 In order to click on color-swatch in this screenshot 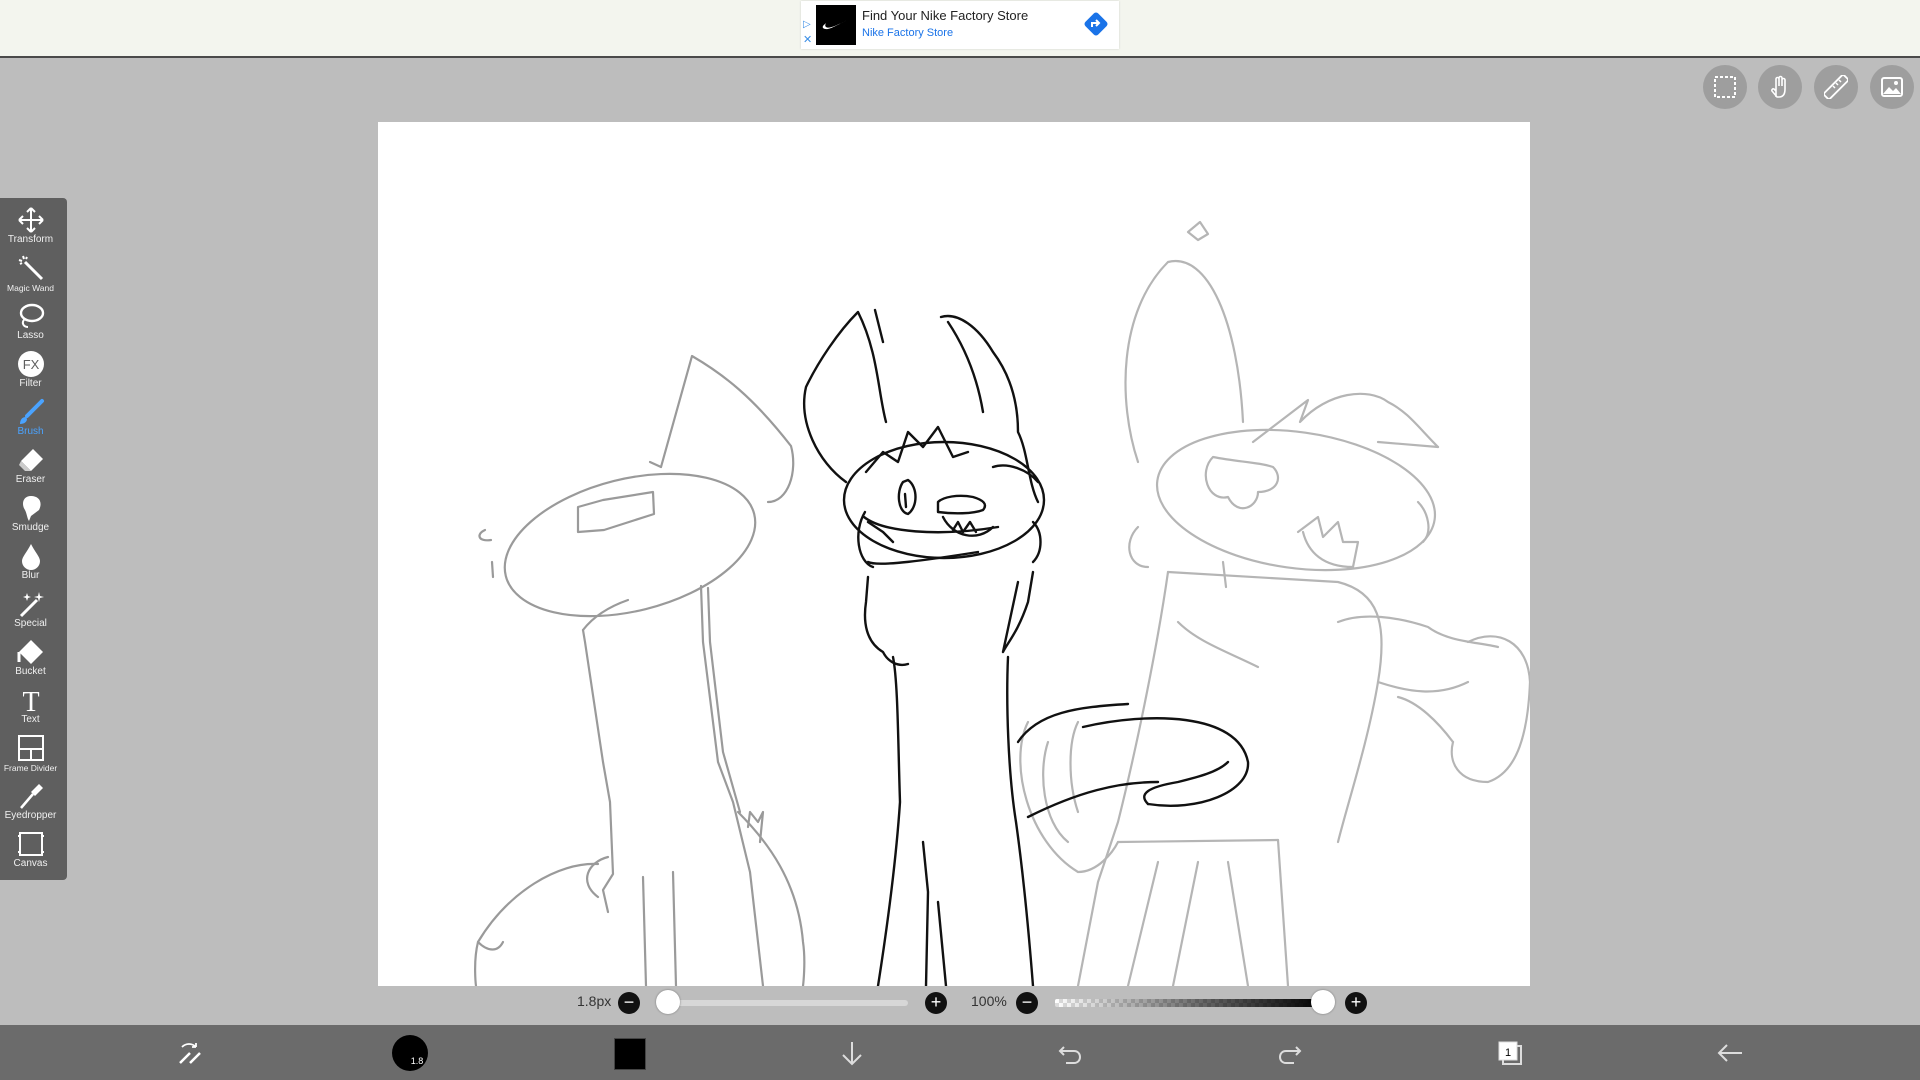, I will do `click(630, 1054)`.